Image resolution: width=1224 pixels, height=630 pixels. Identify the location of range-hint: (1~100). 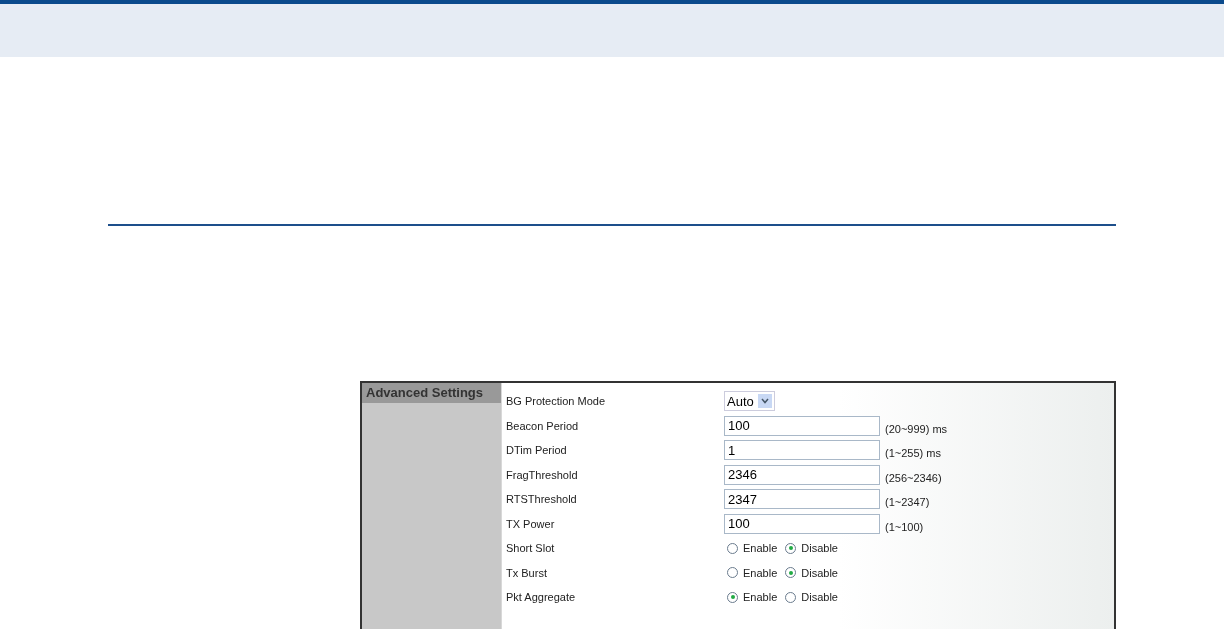
(904, 526).